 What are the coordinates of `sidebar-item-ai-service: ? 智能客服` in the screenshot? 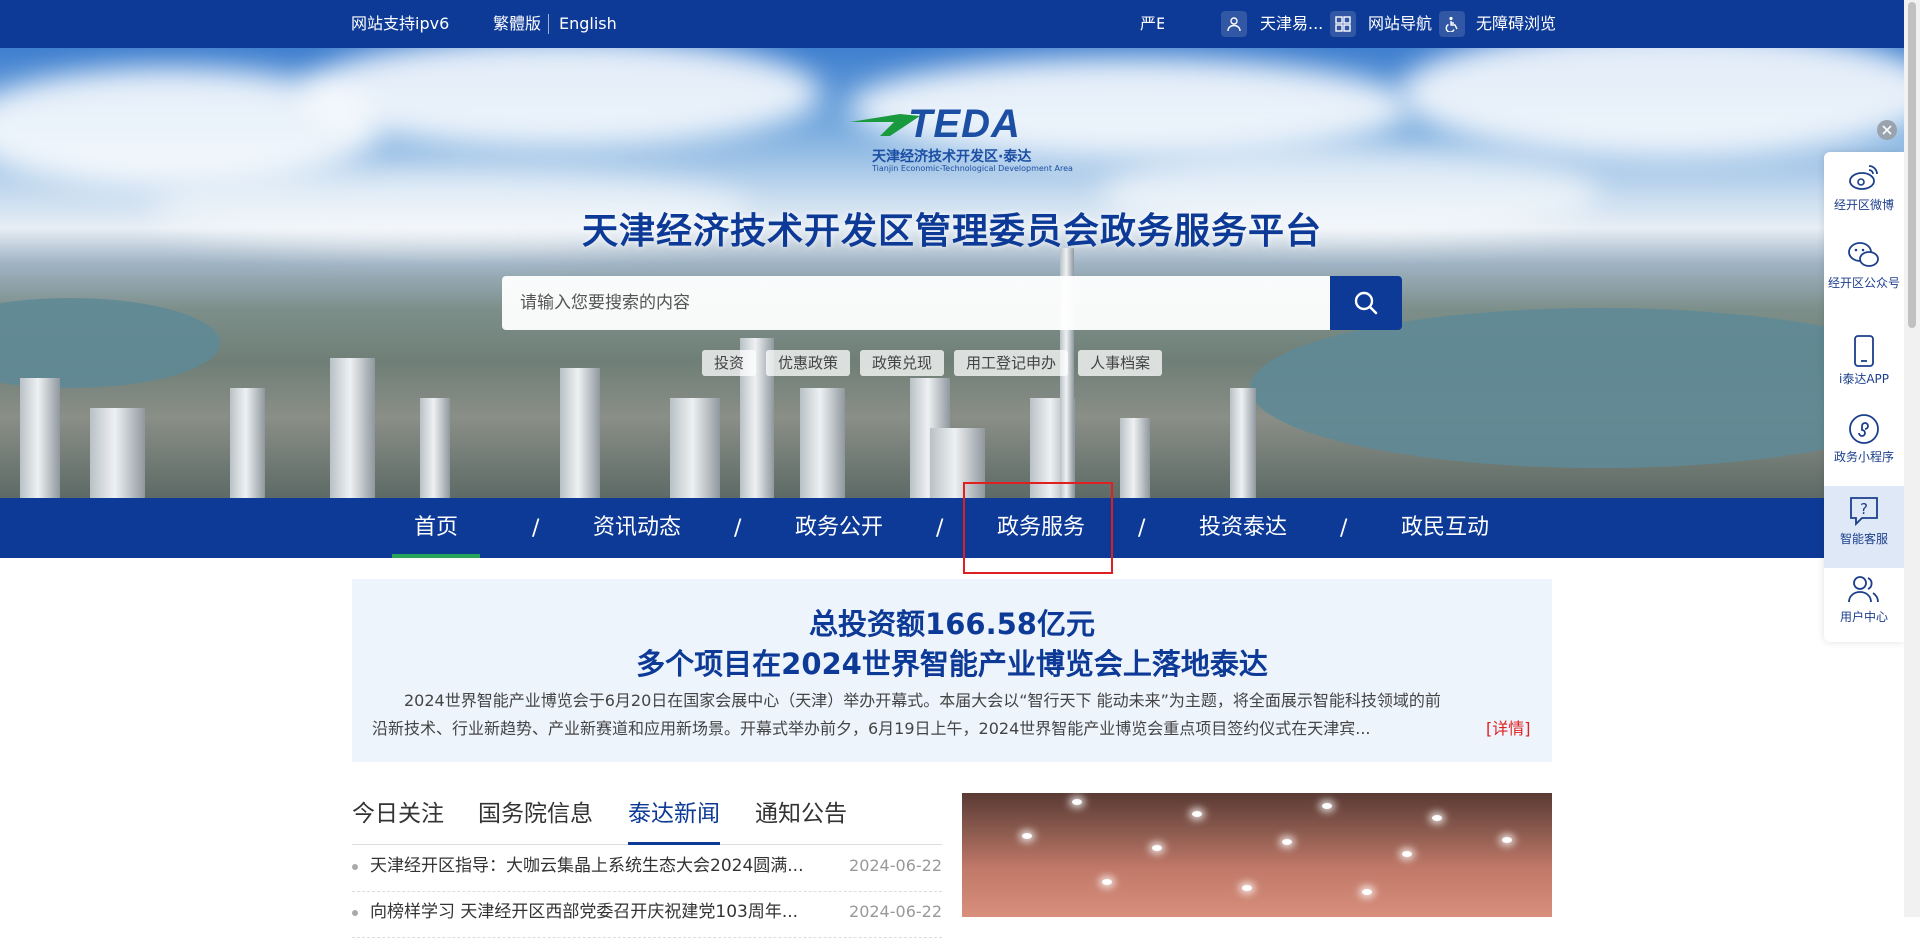 It's located at (1864, 527).